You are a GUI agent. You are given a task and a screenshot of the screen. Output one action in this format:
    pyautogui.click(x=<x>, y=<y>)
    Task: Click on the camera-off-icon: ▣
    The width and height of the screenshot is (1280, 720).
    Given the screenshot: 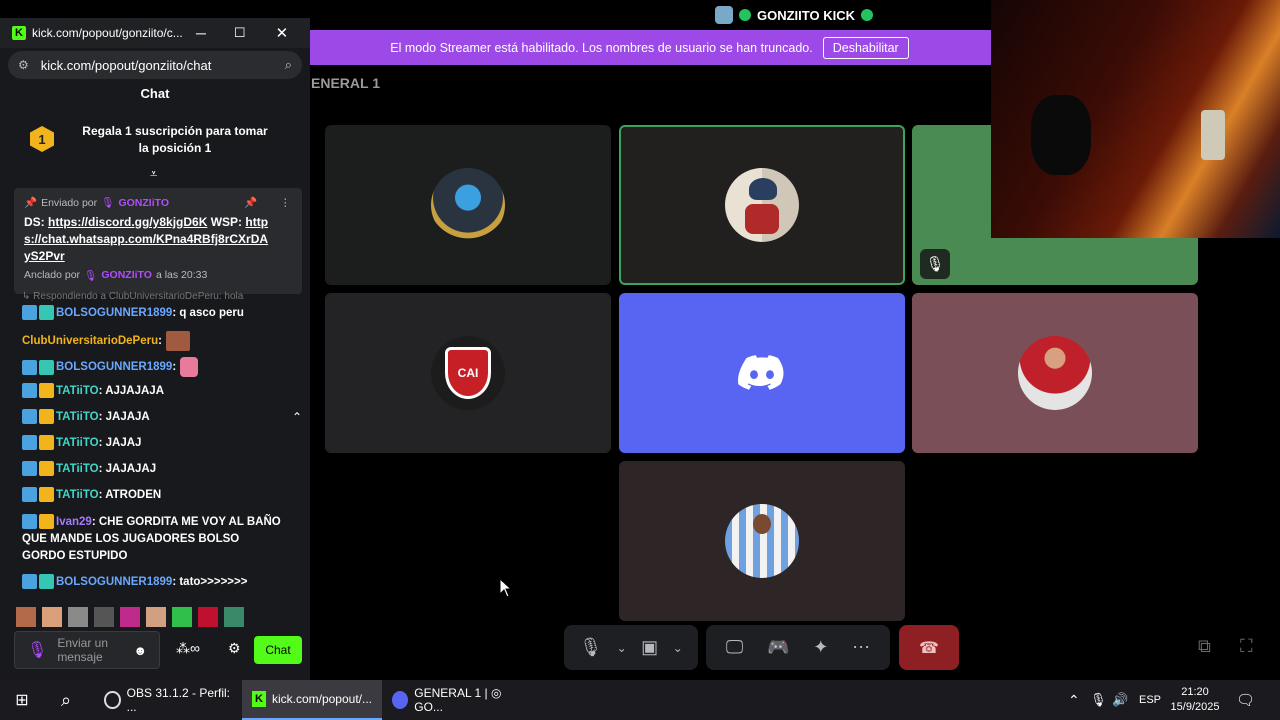 What is the action you would take?
    pyautogui.click(x=649, y=647)
    